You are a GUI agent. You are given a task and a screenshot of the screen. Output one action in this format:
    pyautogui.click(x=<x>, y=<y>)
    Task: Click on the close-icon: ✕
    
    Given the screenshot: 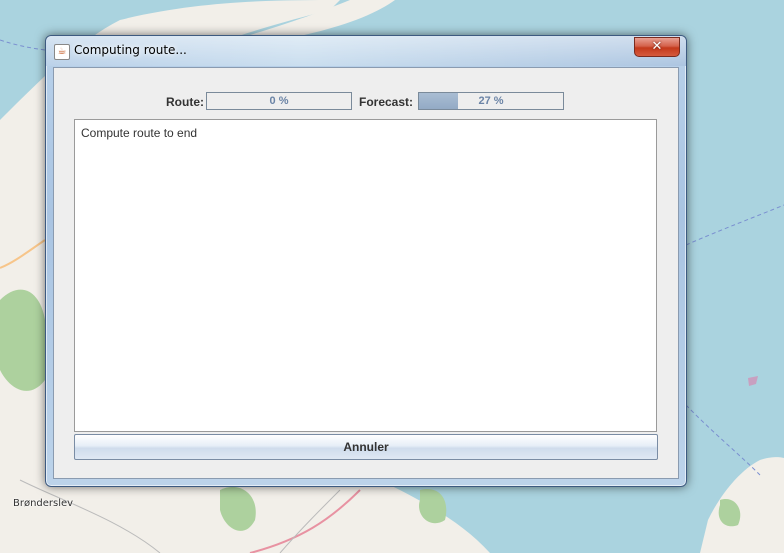 What is the action you would take?
    pyautogui.click(x=657, y=46)
    